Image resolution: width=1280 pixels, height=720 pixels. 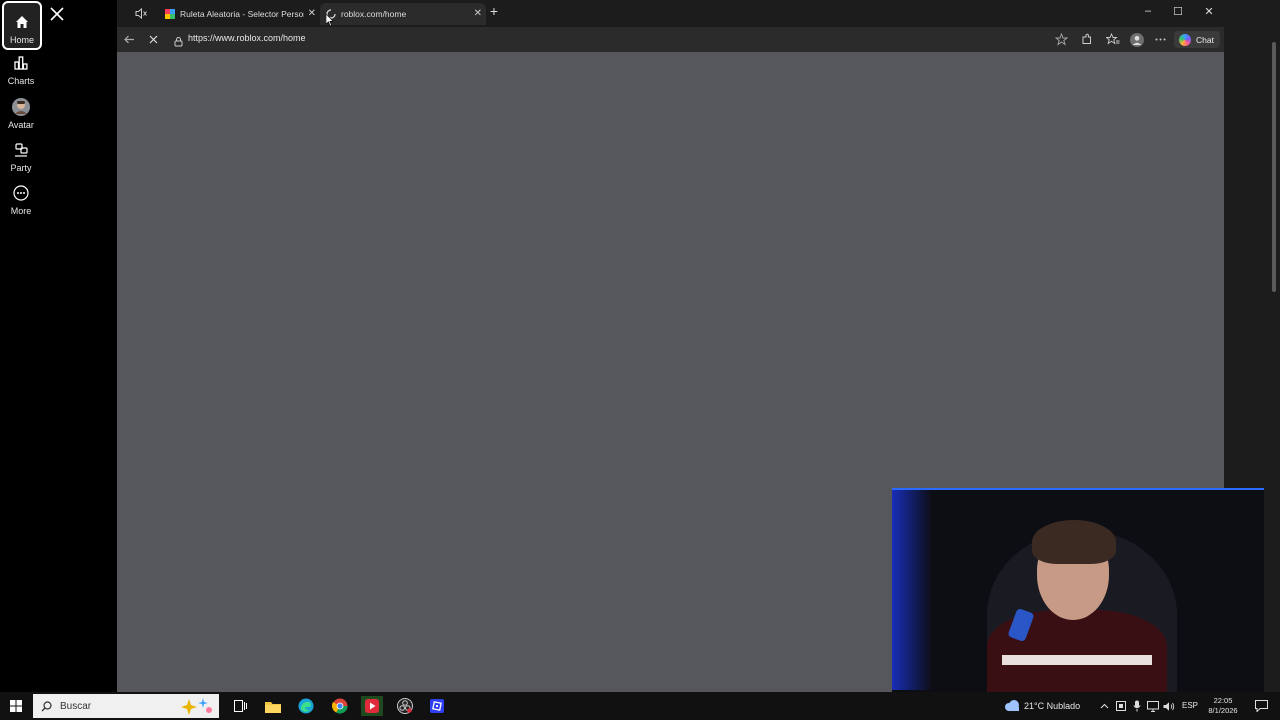 What do you see at coordinates (1223, 700) in the screenshot?
I see `clock-time: 22:05` at bounding box center [1223, 700].